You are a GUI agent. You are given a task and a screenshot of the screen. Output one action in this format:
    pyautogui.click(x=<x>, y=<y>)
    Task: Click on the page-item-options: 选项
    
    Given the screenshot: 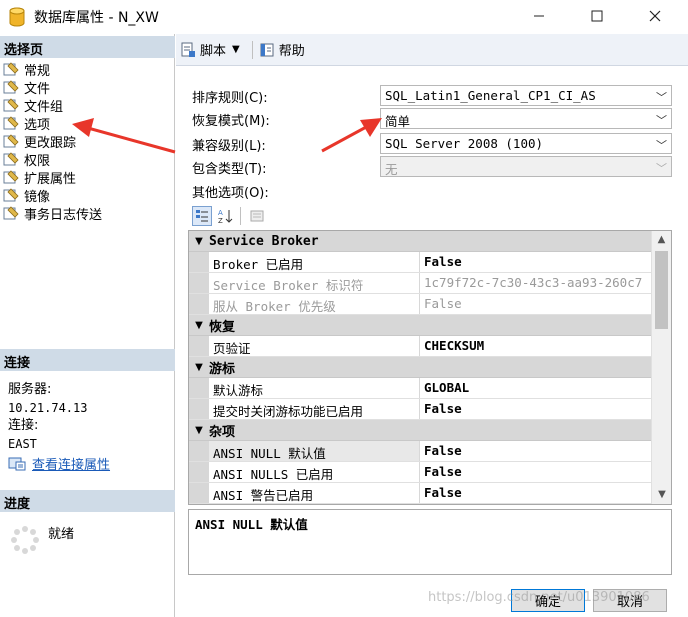 What is the action you would take?
    pyautogui.click(x=52, y=123)
    